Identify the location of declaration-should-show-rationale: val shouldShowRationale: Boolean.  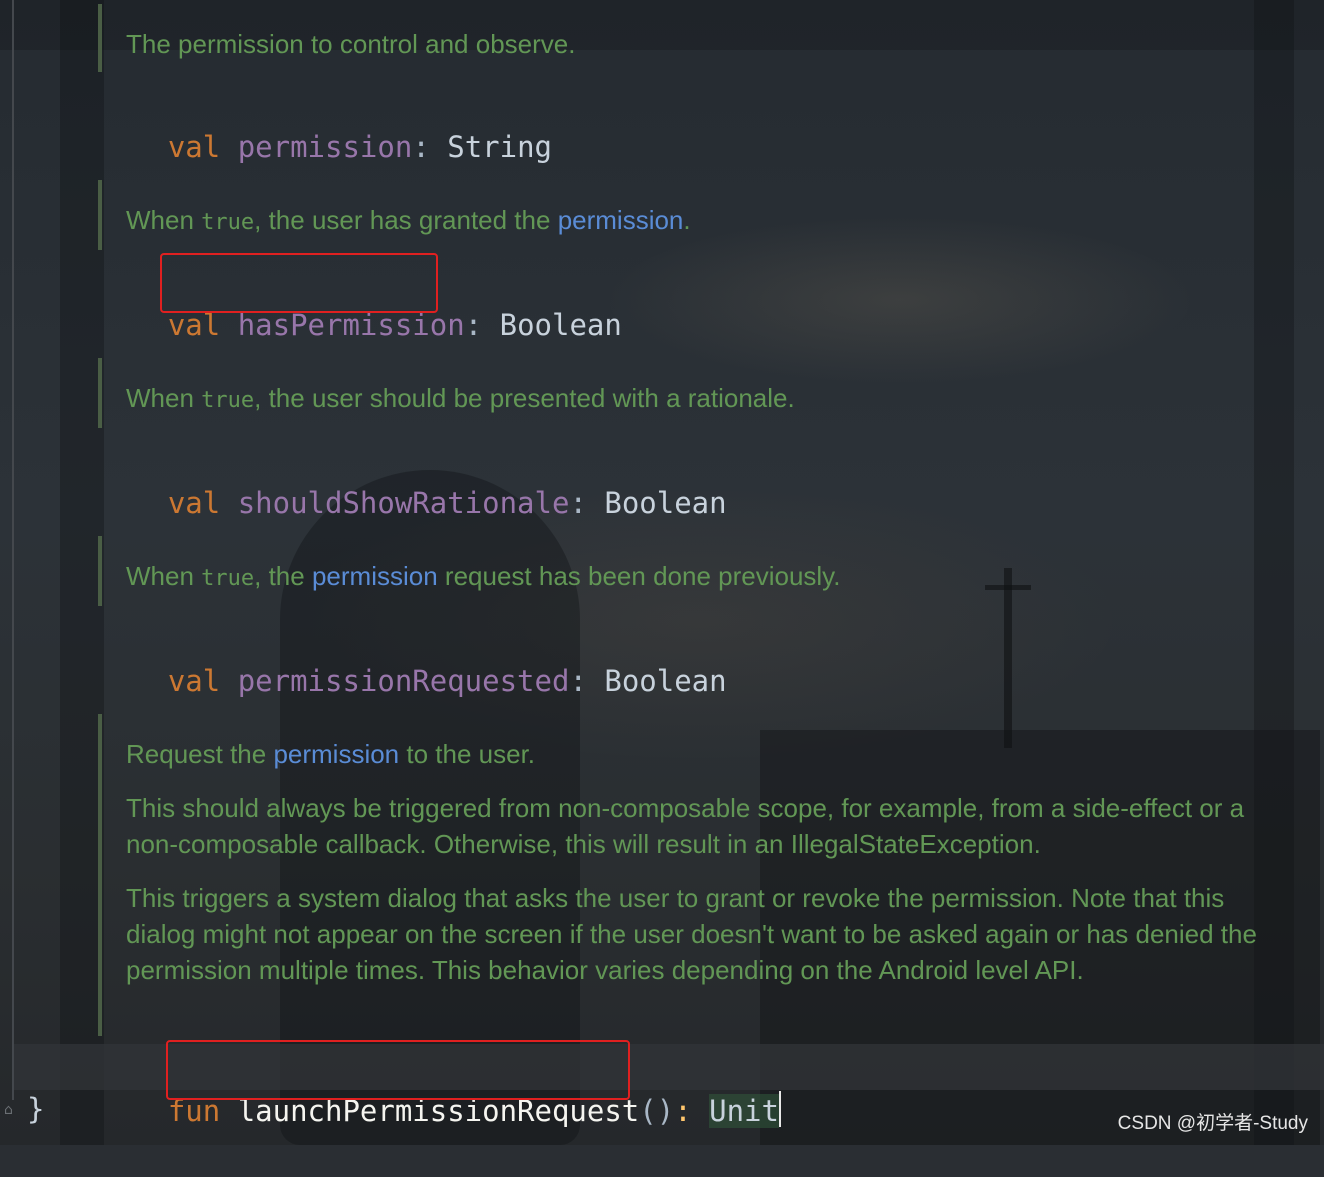
(412, 478).